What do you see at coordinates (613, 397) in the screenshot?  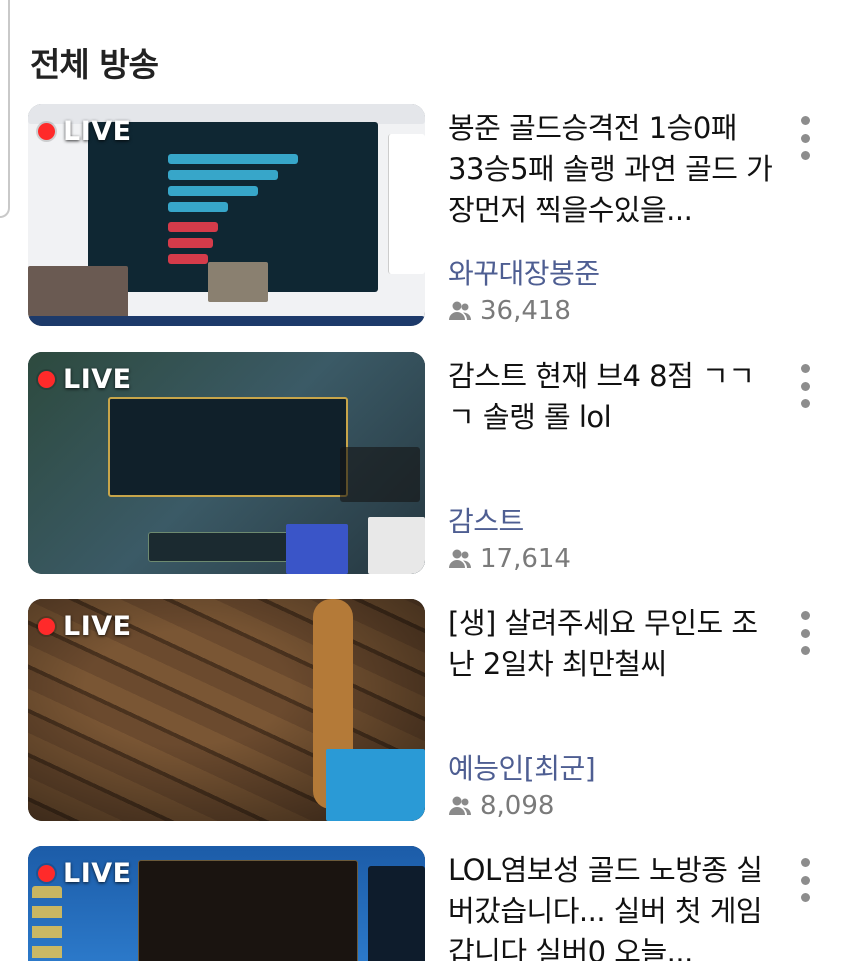 I see `stream-title: 감스트 현재 브4 8점 ㄱㄱㄱ 솔랭 롤 lol` at bounding box center [613, 397].